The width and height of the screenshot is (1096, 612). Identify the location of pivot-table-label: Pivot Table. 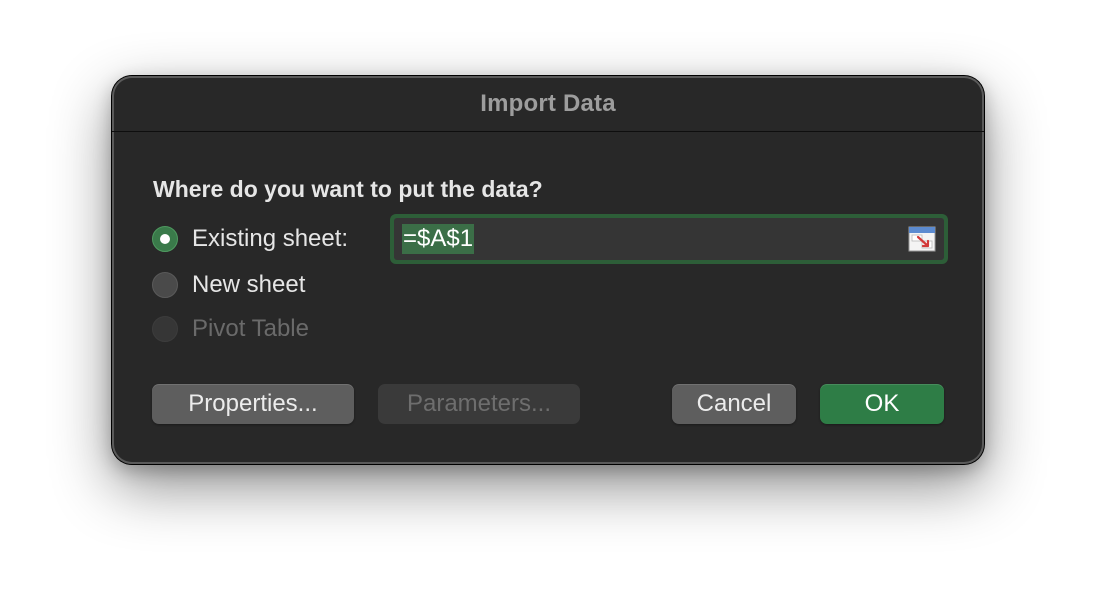
(250, 328).